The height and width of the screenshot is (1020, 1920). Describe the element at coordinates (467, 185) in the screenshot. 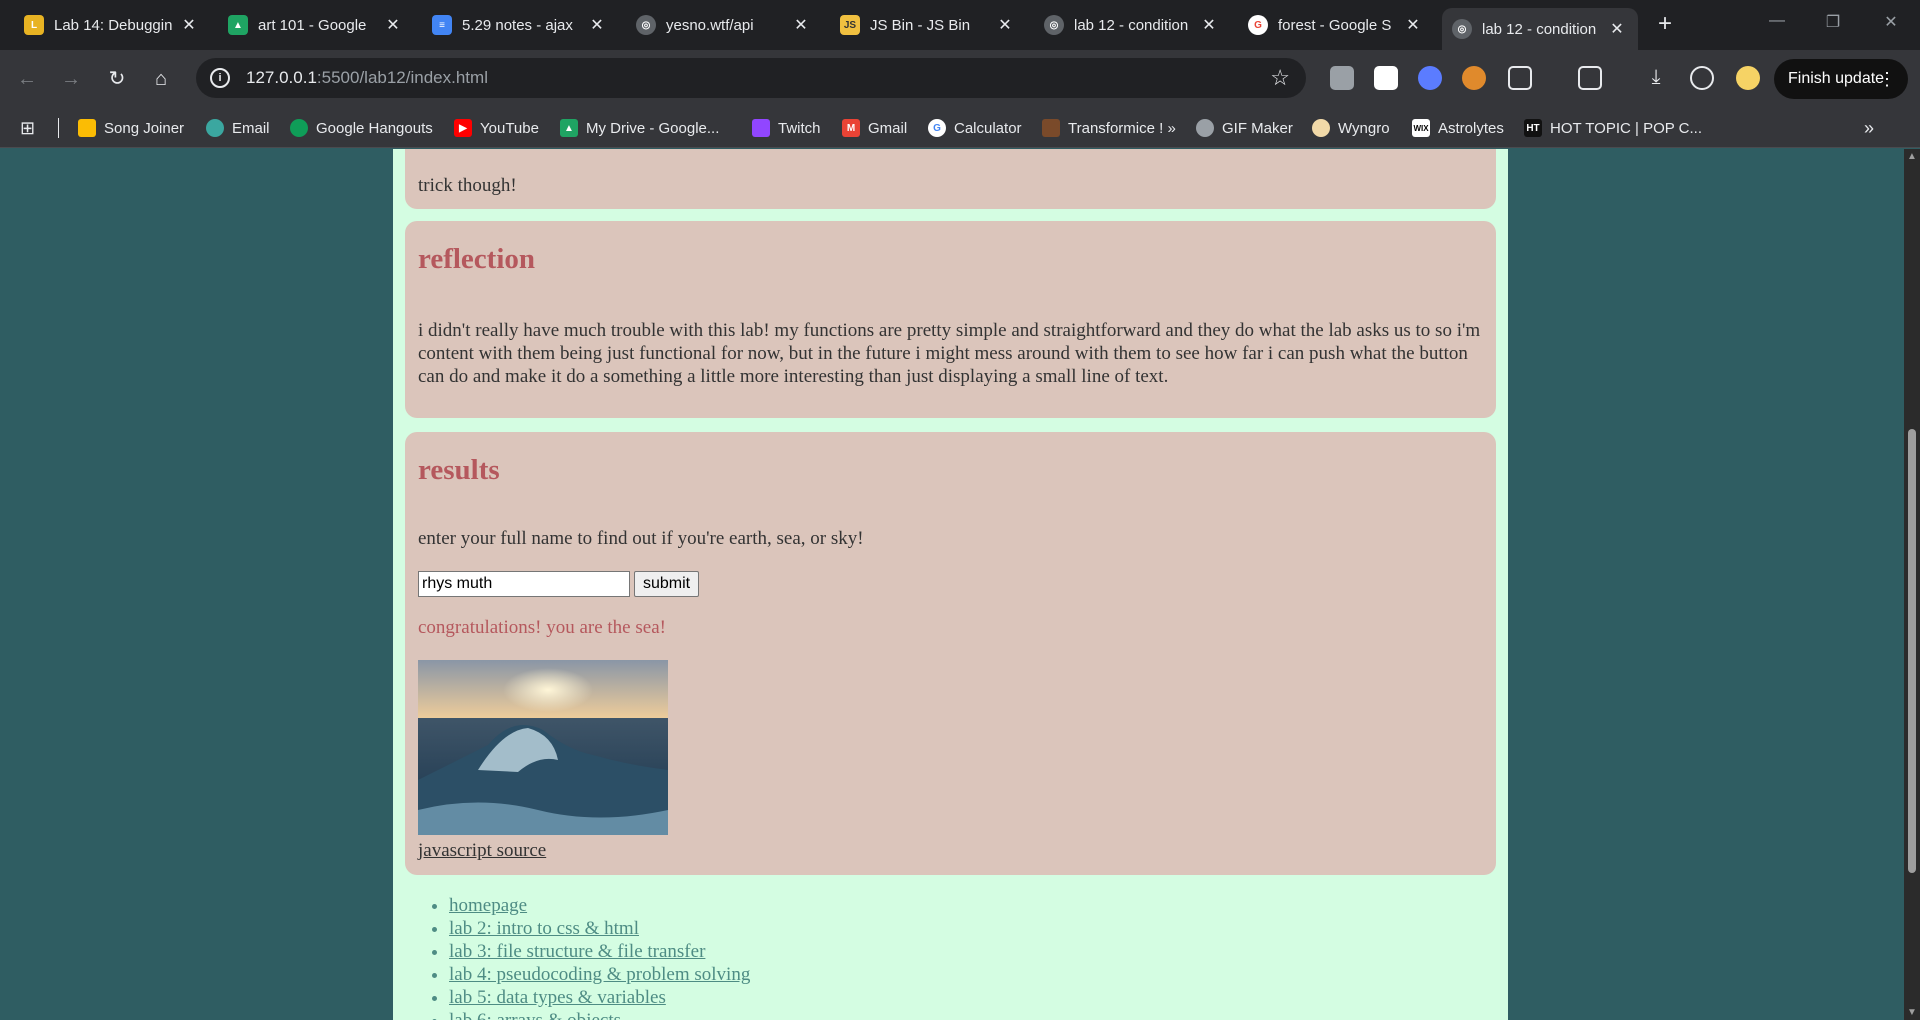

I see `previous-section-text: trick though!` at that location.